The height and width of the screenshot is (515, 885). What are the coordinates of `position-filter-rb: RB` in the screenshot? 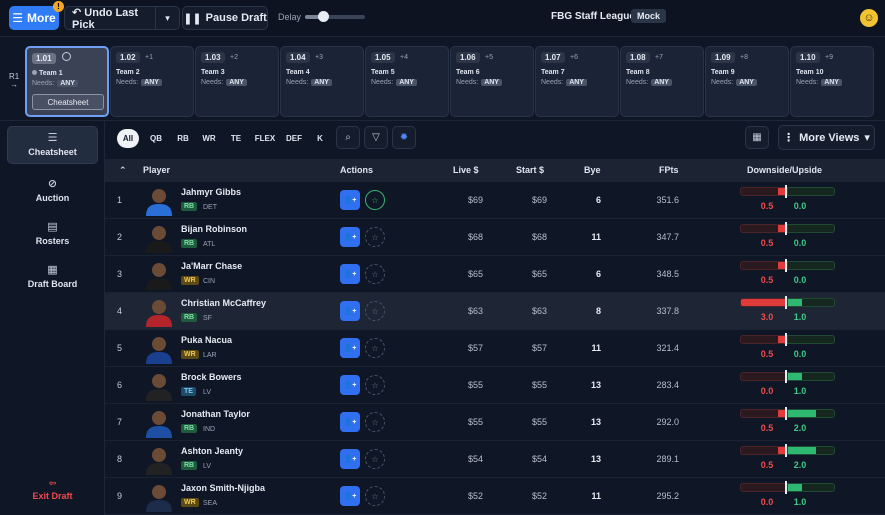 It's located at (183, 138).